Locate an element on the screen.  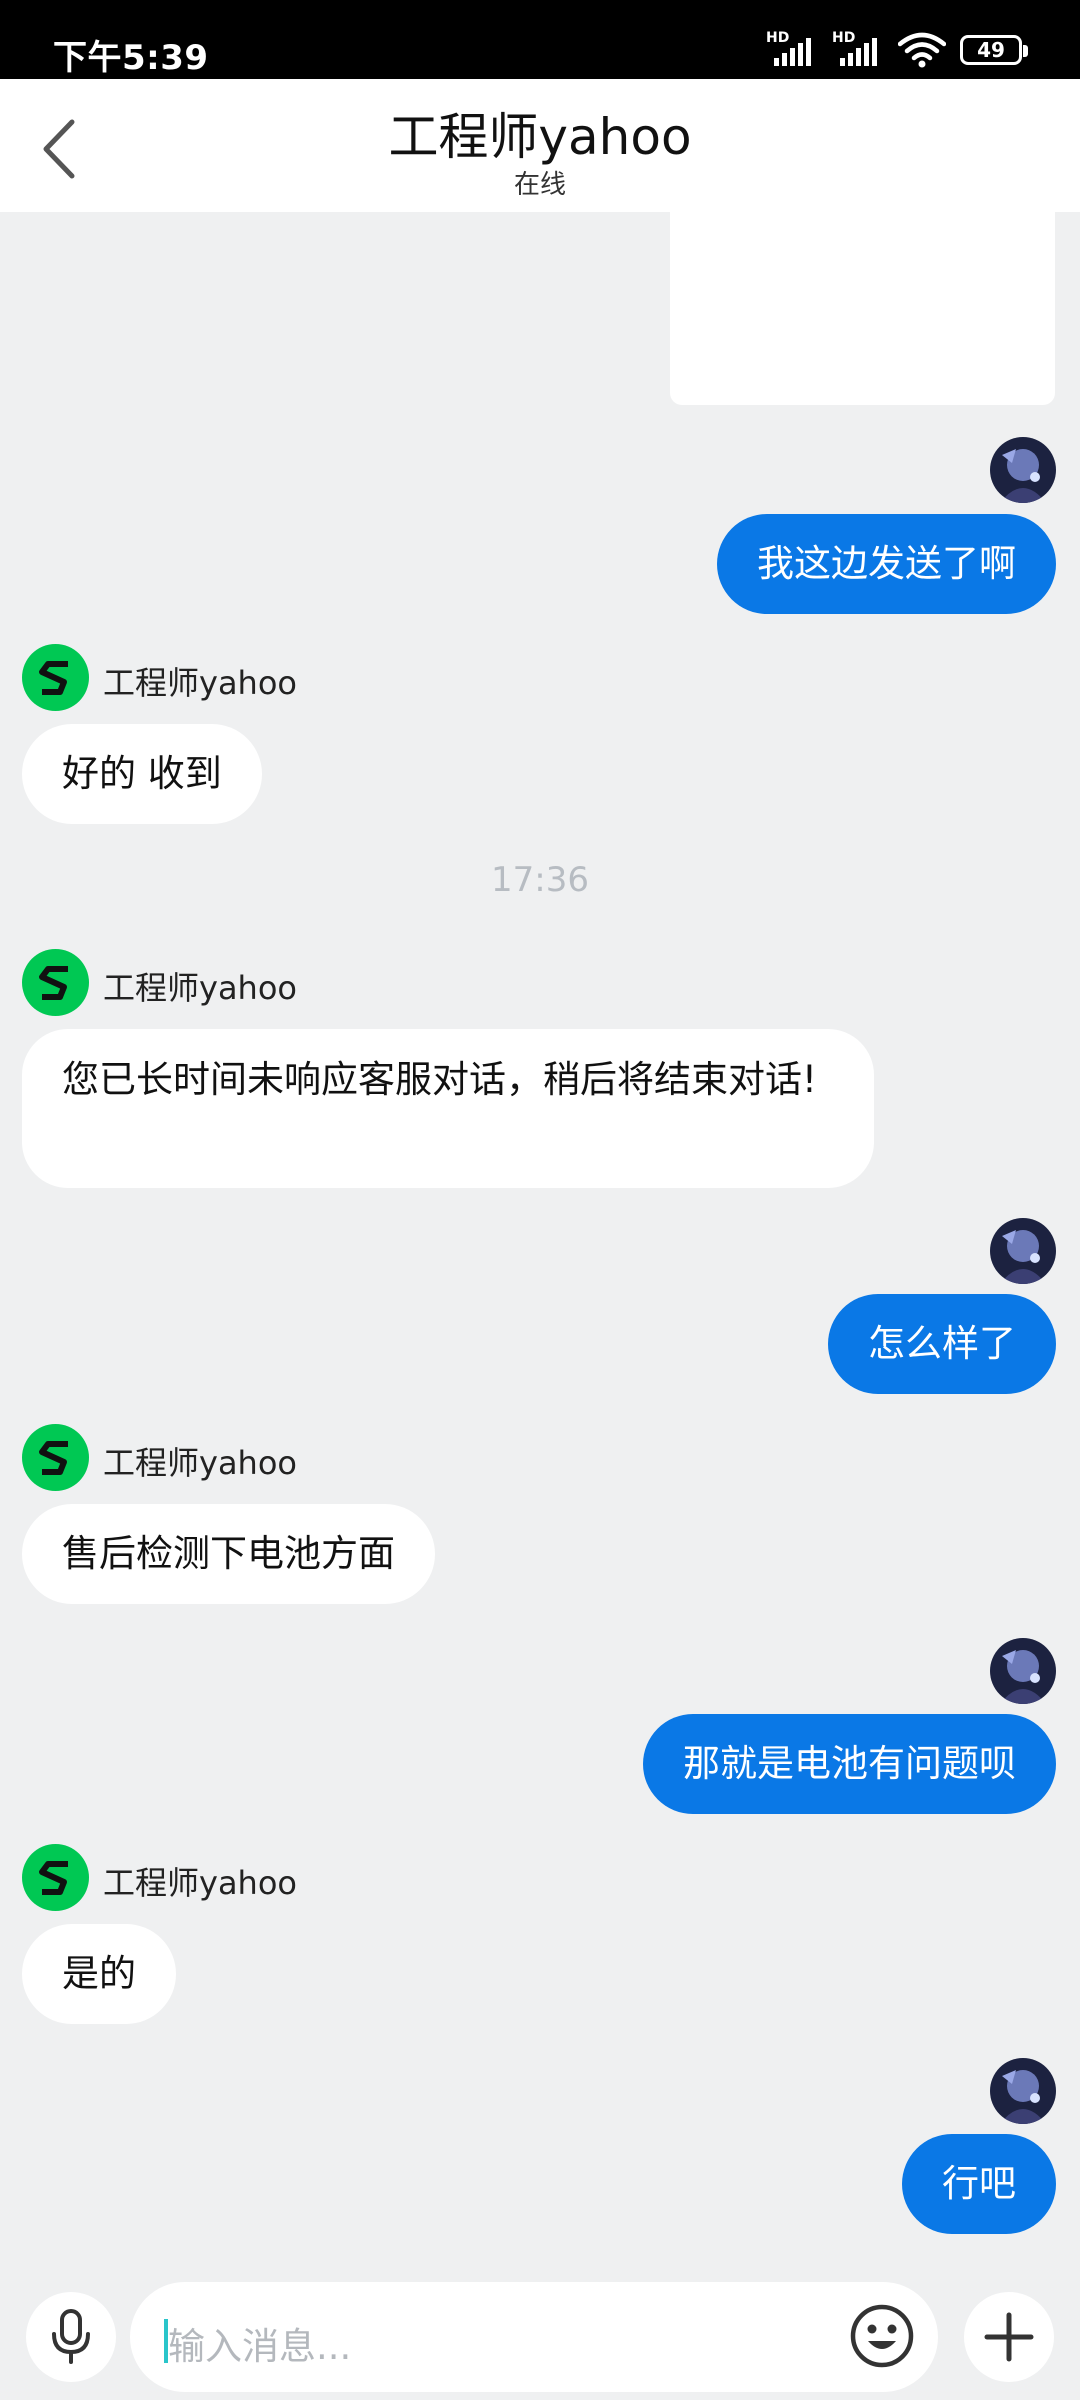
message-bubble-agent: 售后检测下电池方面 is located at coordinates (228, 1554).